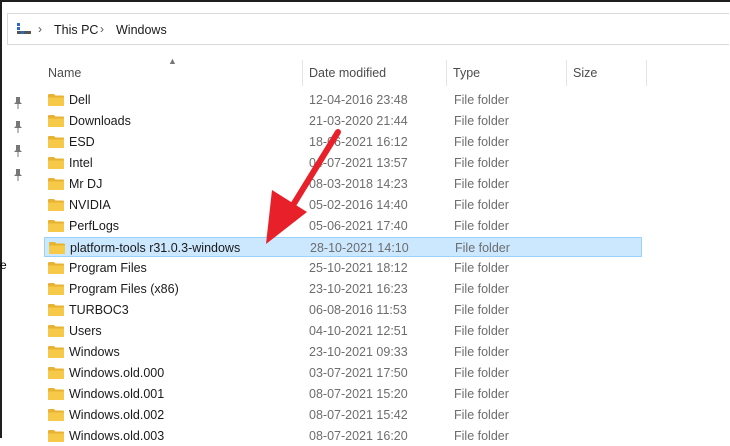  What do you see at coordinates (85, 331) in the screenshot?
I see `file-name: Users` at bounding box center [85, 331].